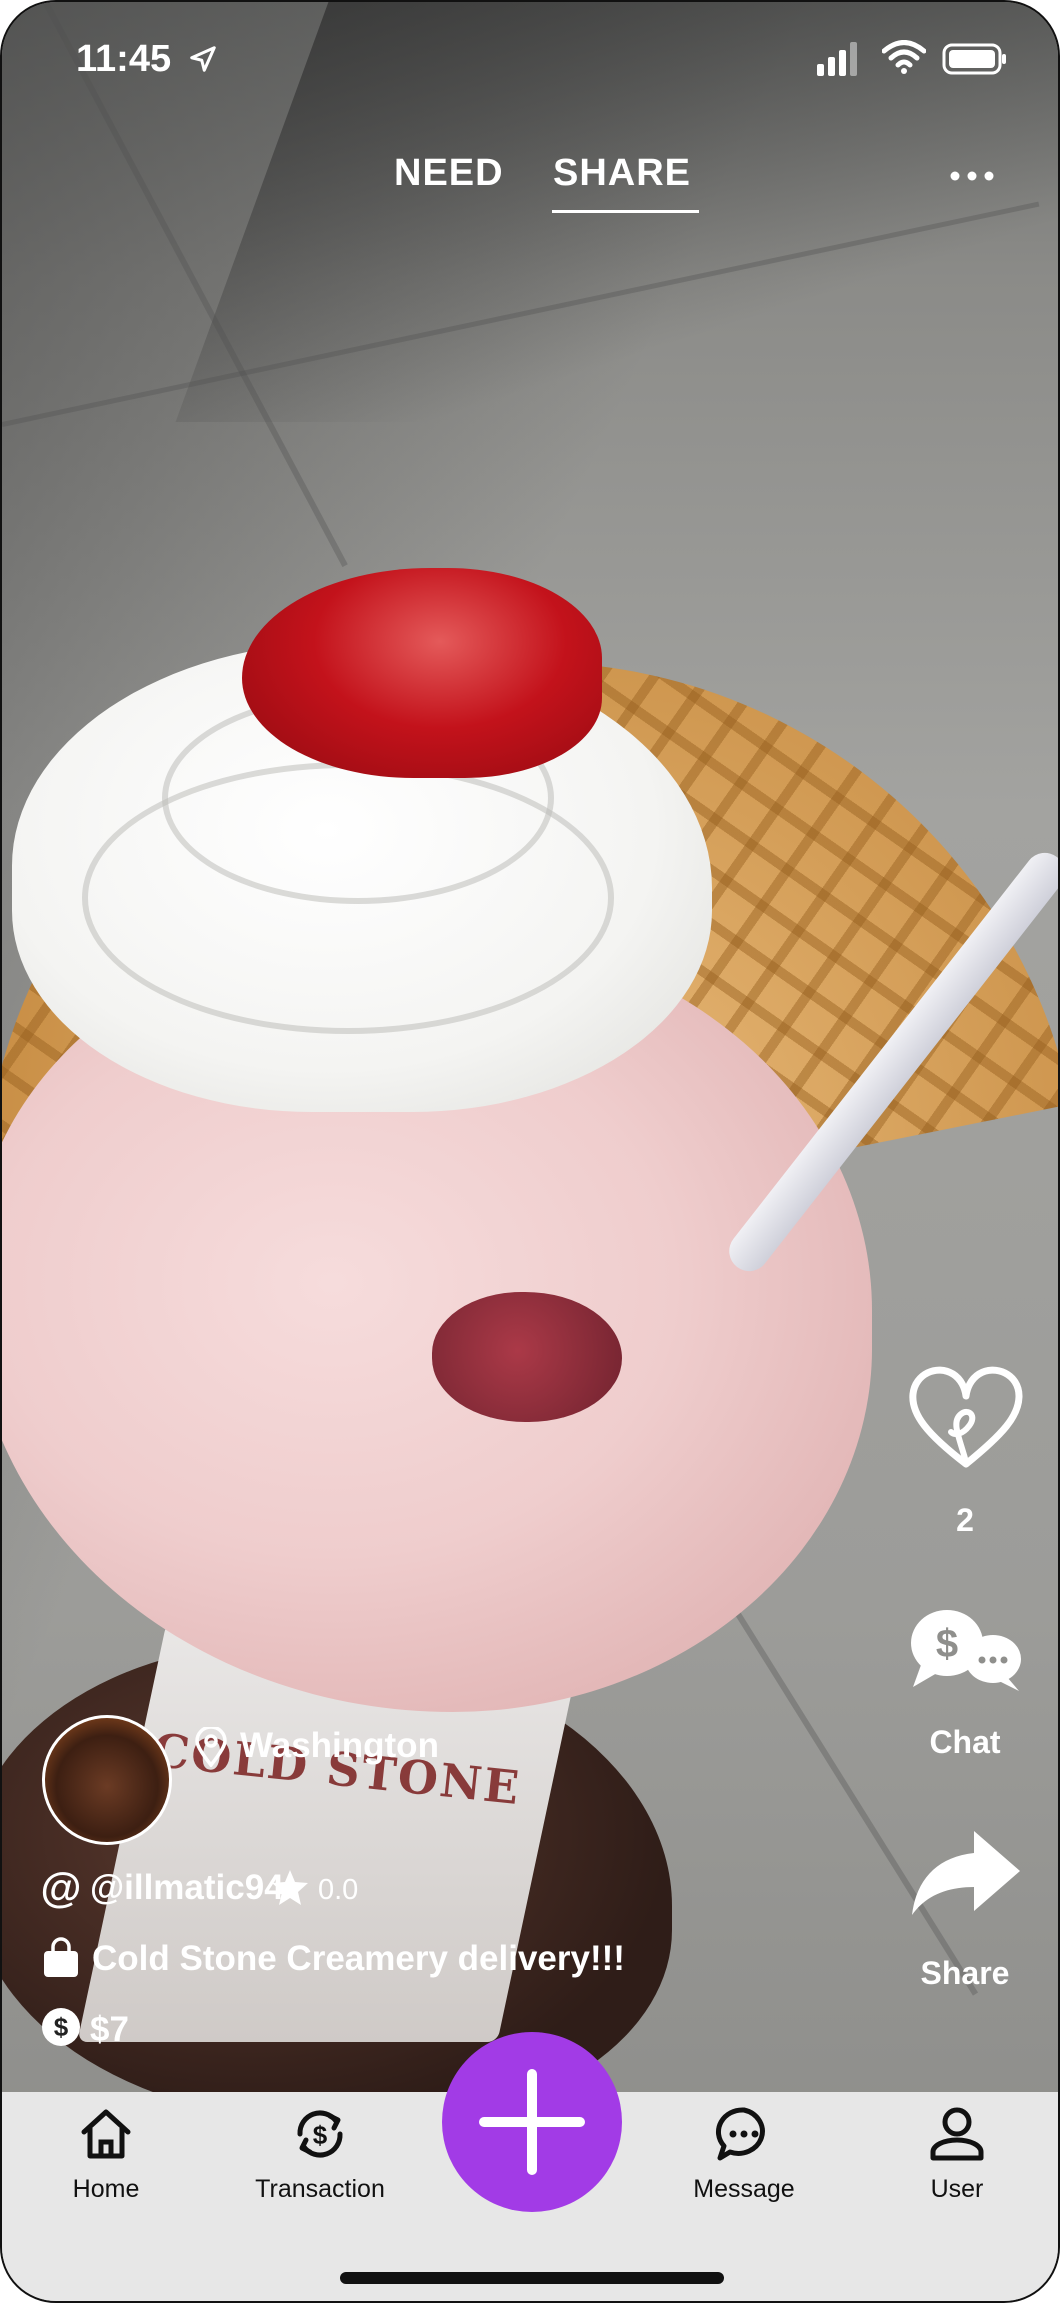 The width and height of the screenshot is (1060, 2303). I want to click on at-icon: @, so click(61, 1889).